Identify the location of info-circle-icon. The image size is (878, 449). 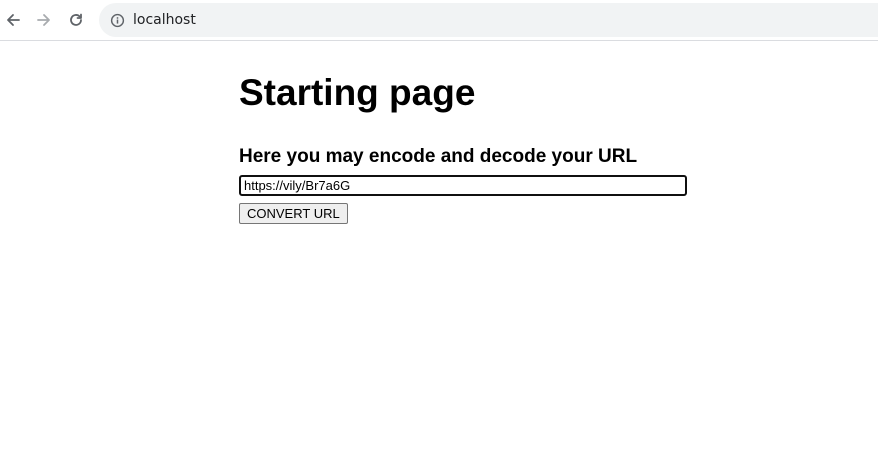
(117, 20).